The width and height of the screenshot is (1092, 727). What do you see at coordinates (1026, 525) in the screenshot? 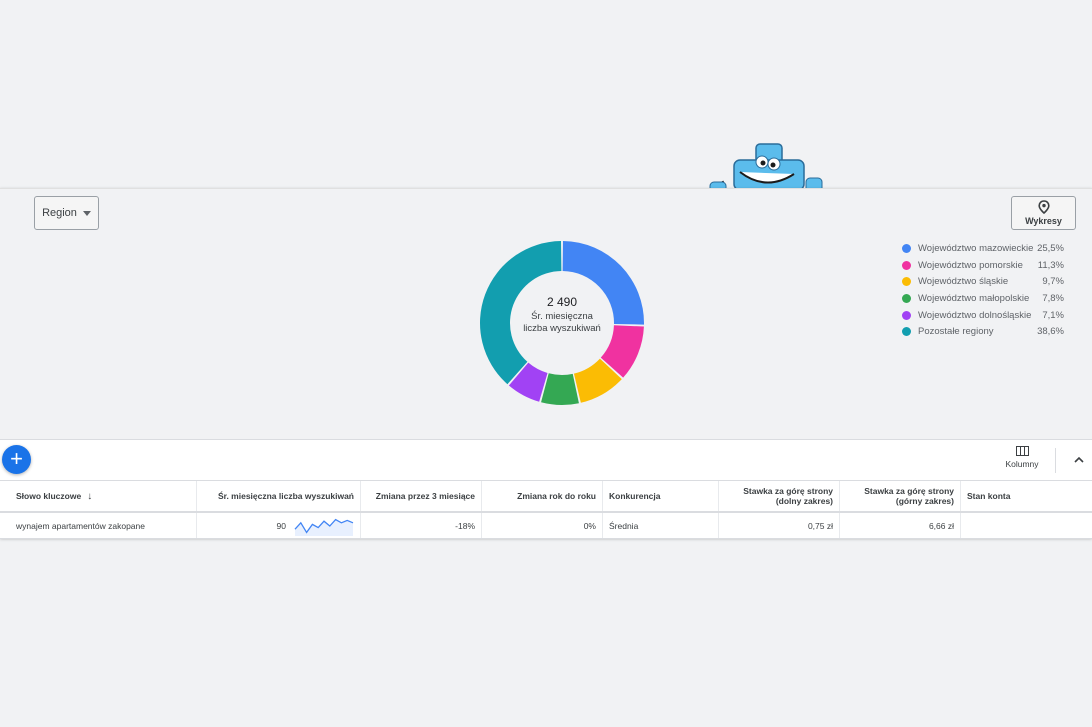
I see `cell-status` at bounding box center [1026, 525].